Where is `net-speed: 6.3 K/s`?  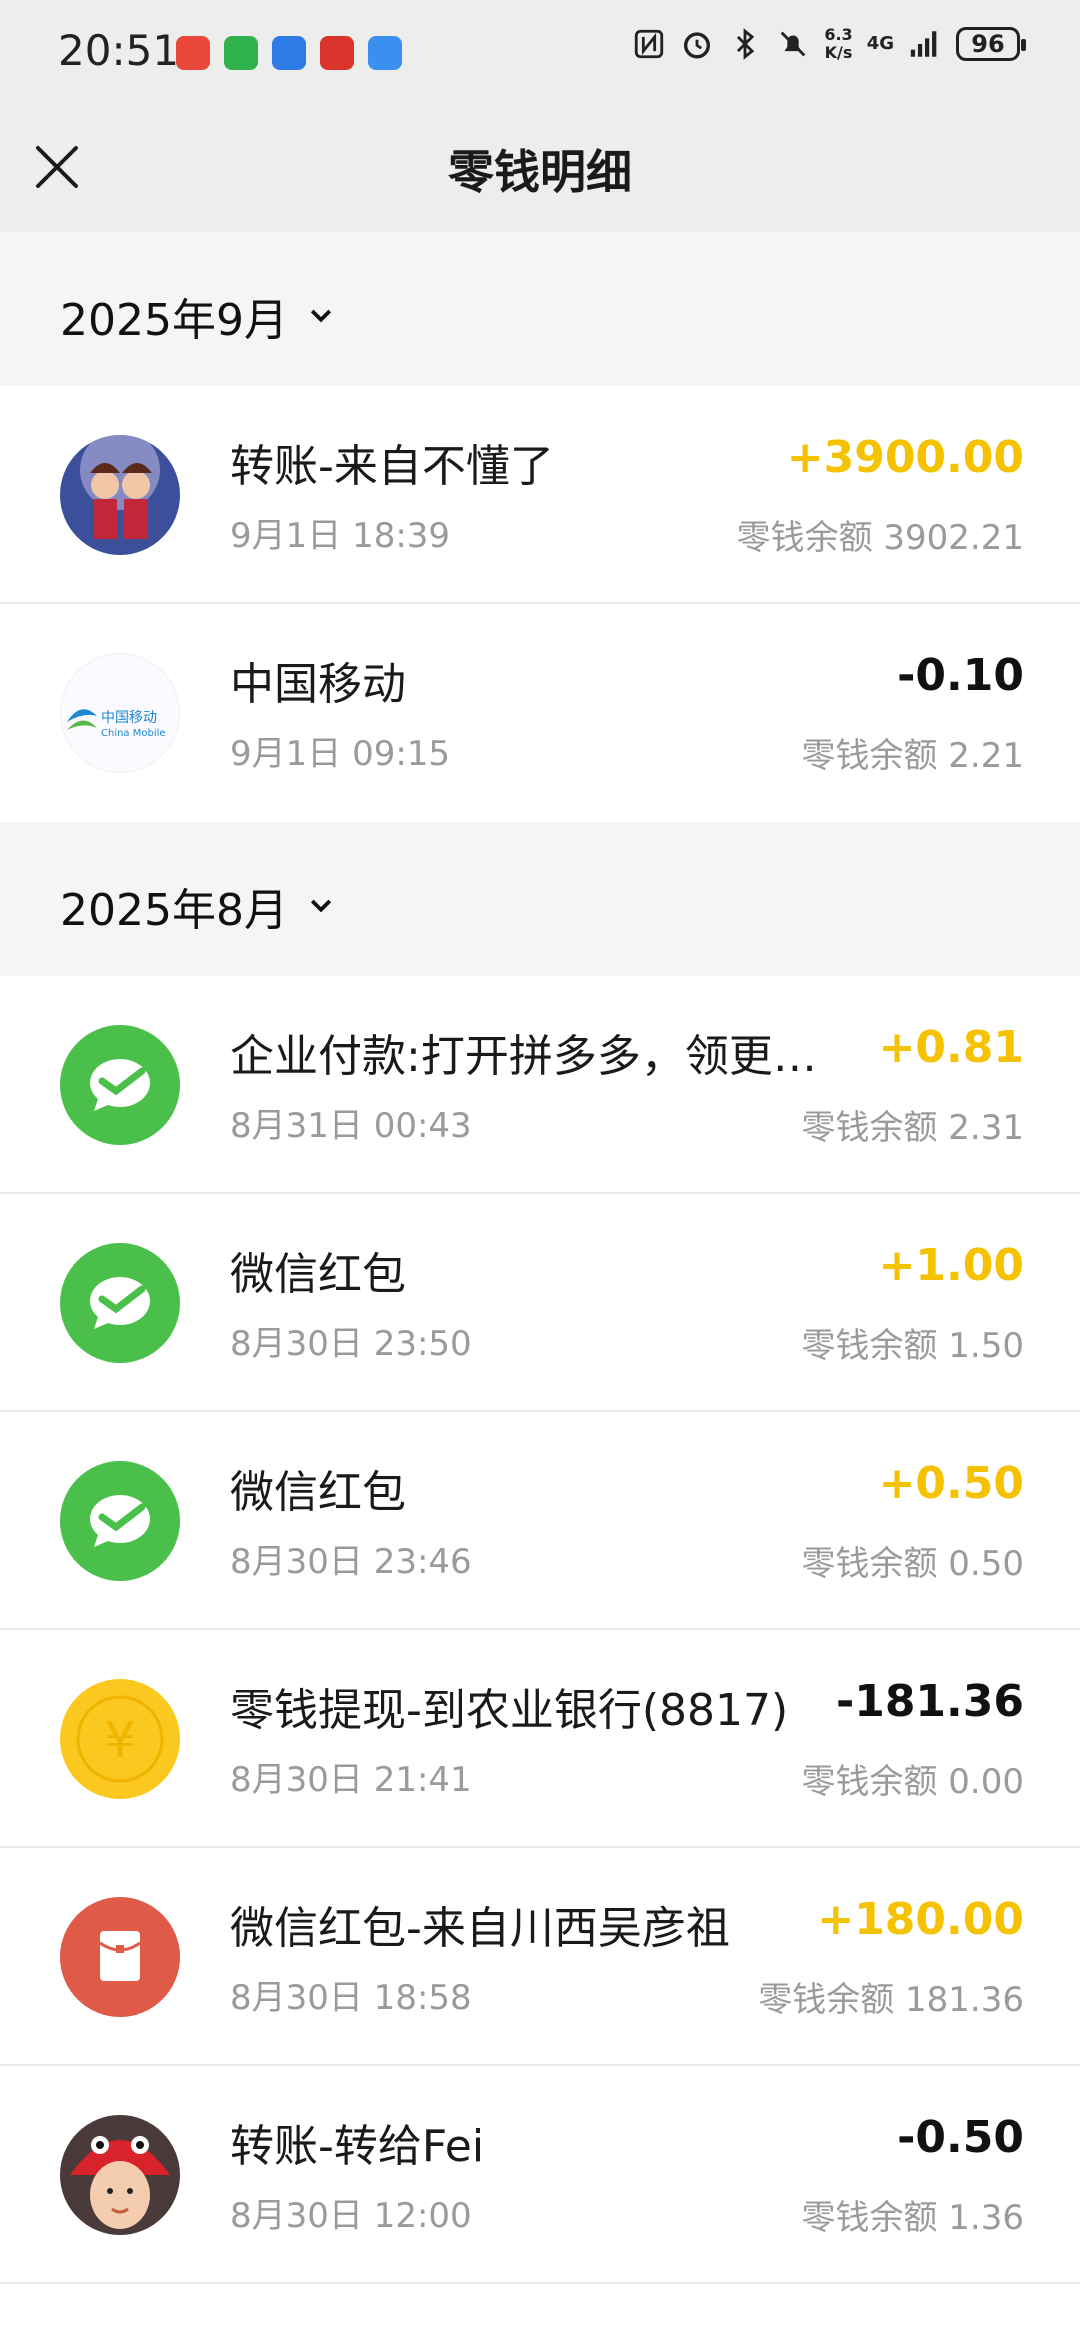
net-speed: 6.3 K/s is located at coordinates (838, 43).